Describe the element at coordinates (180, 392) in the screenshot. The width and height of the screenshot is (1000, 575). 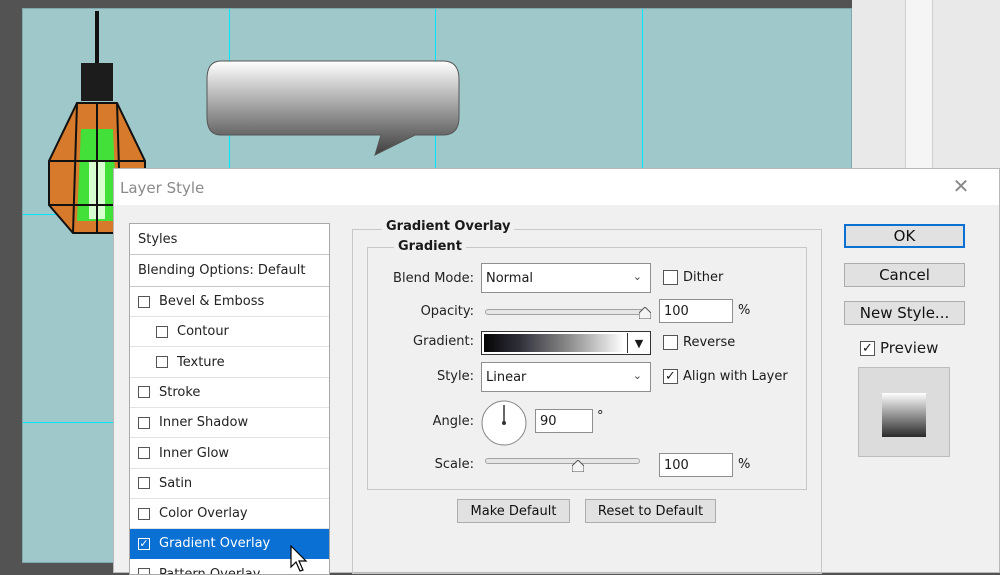
I see `style-item-label: Stroke` at that location.